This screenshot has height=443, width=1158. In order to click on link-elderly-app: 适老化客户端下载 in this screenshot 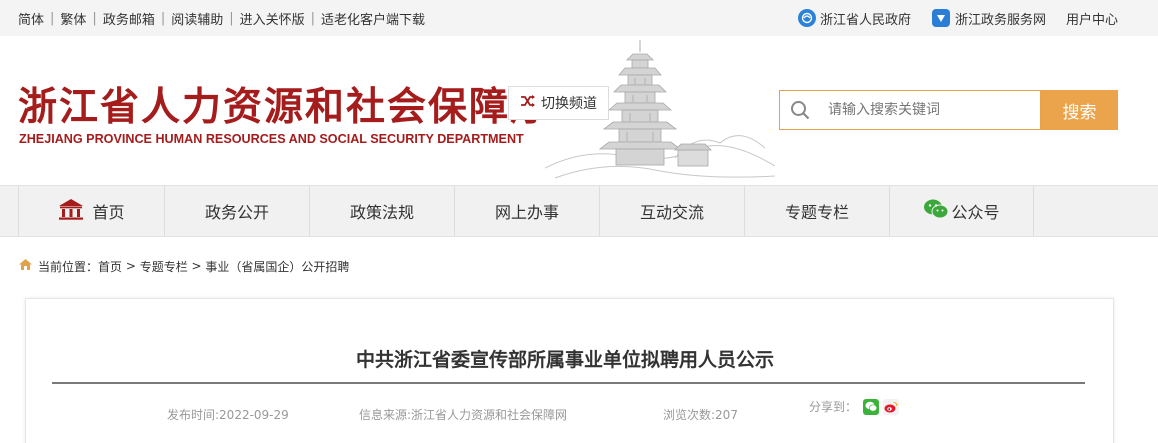, I will do `click(373, 18)`.